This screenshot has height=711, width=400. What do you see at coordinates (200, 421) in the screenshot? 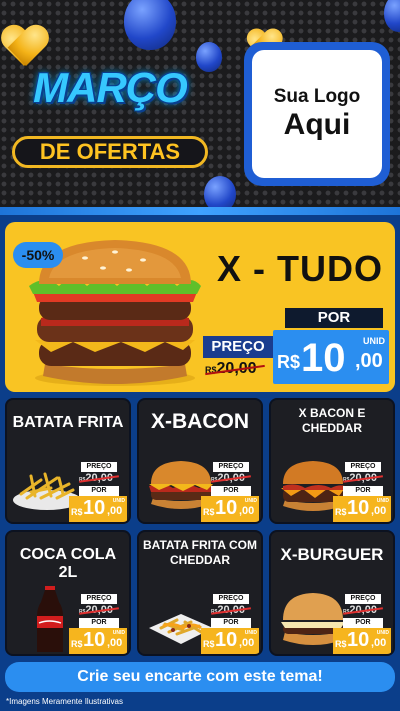
I see `product-name: X-BACON` at bounding box center [200, 421].